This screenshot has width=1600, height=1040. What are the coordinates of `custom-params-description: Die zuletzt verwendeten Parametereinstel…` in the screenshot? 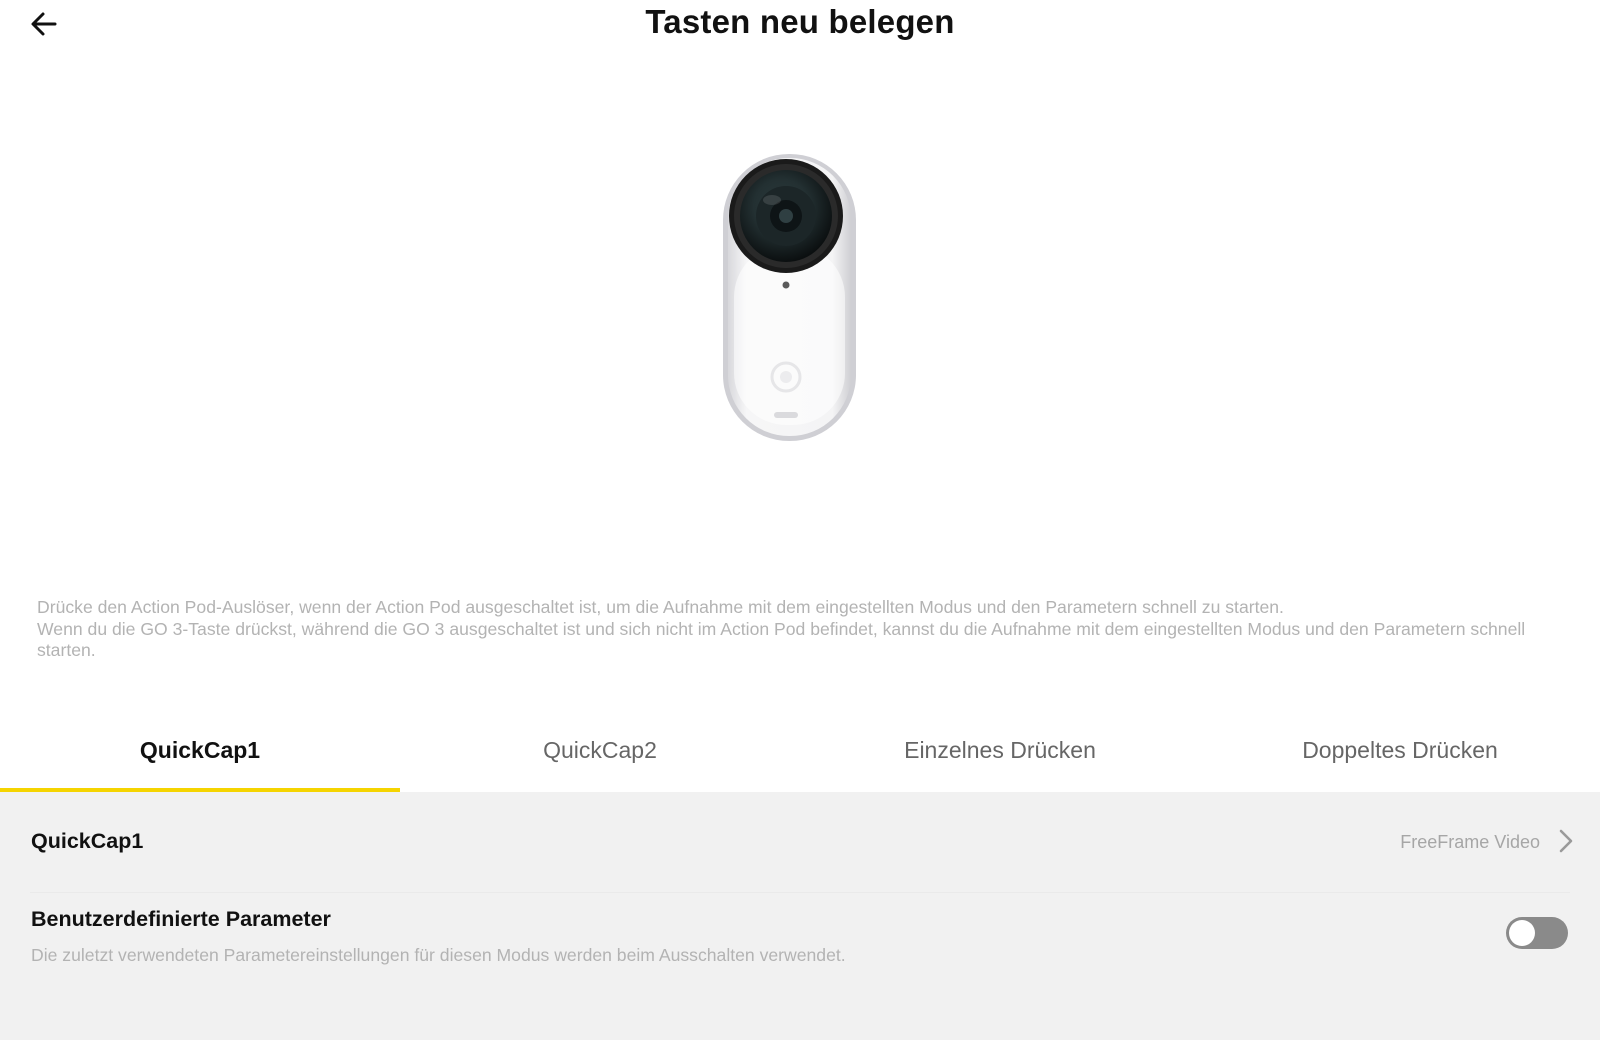 It's located at (438, 955).